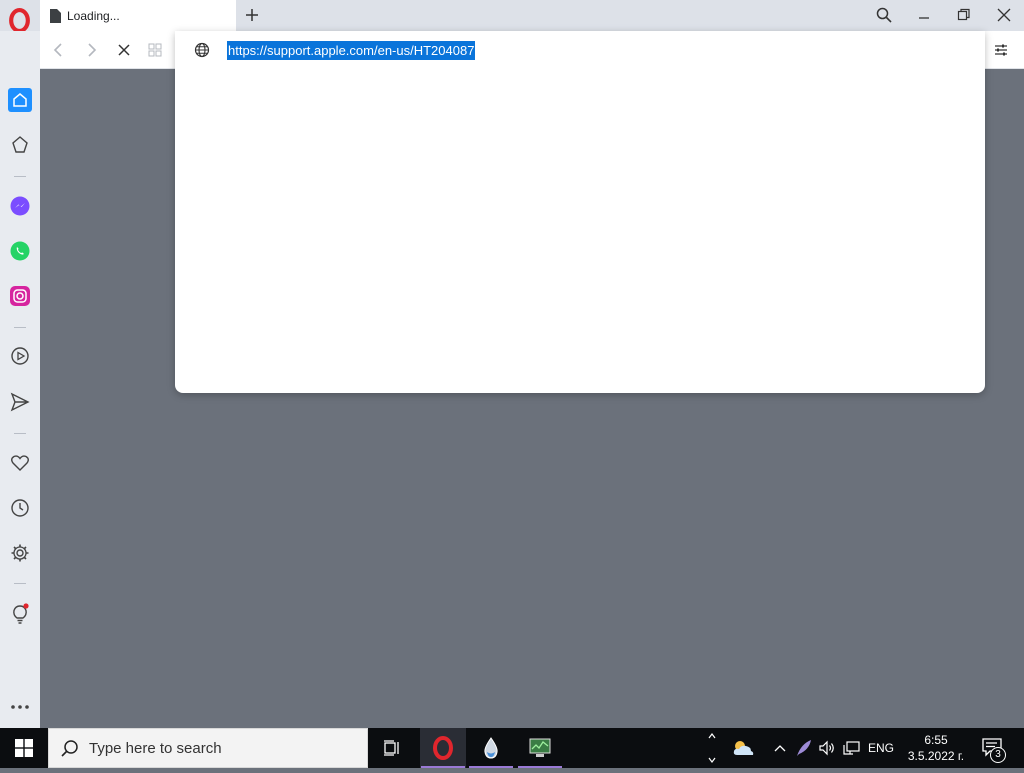  I want to click on more-icon, so click(20, 707).